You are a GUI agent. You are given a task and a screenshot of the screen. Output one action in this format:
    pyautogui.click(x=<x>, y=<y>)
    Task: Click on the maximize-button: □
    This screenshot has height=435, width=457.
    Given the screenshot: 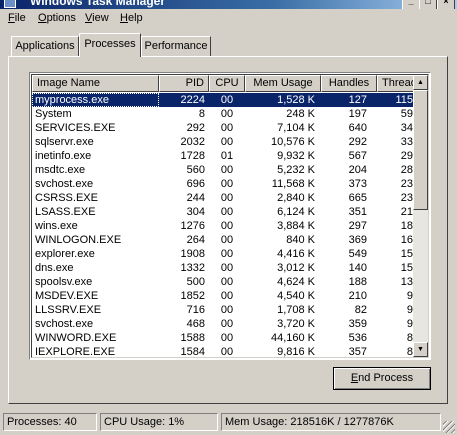 What is the action you would take?
    pyautogui.click(x=428, y=4)
    